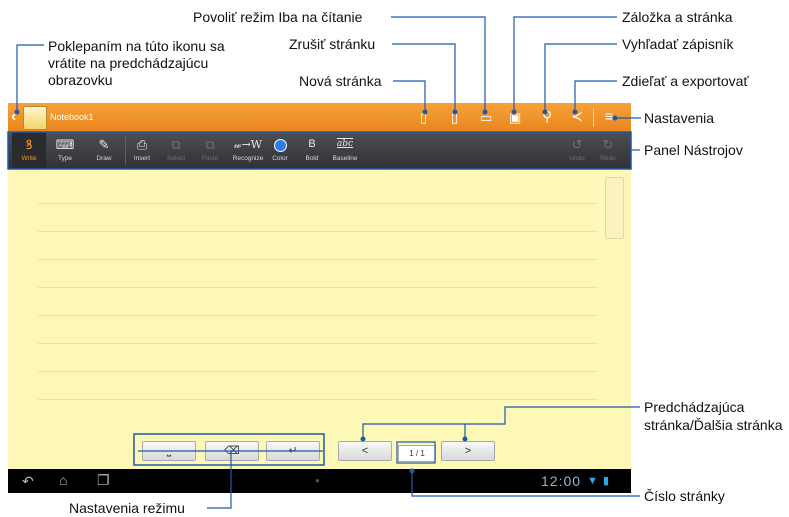  Describe the element at coordinates (280, 145) in the screenshot. I see `color-icon` at that location.